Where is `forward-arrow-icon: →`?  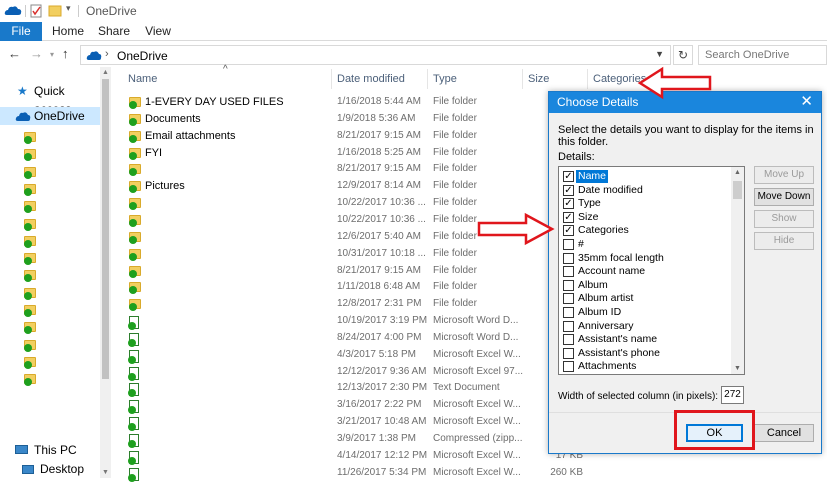
forward-arrow-icon: → is located at coordinates (36, 53).